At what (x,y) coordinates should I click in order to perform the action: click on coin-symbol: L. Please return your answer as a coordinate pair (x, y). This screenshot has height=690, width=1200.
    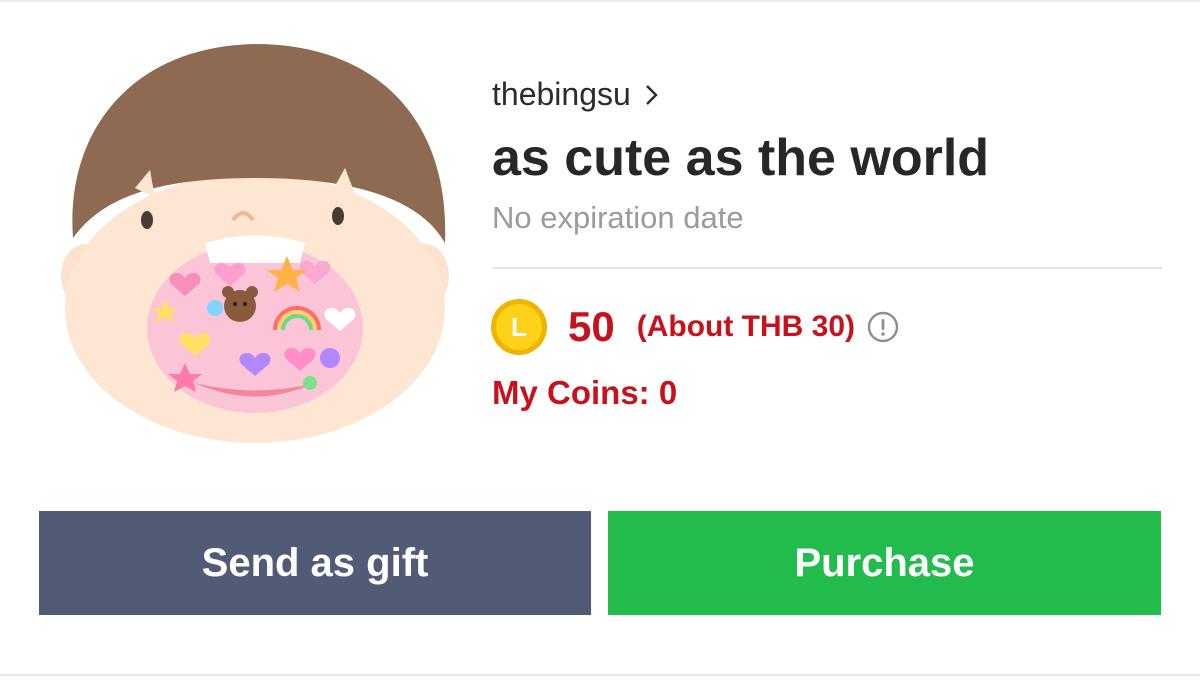
    Looking at the image, I should click on (519, 327).